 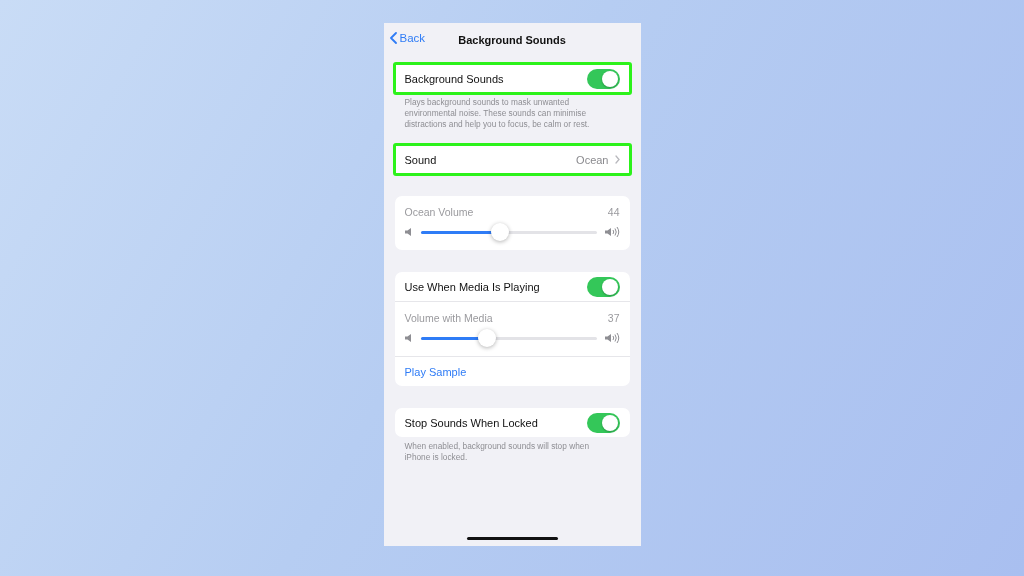 What do you see at coordinates (472, 286) in the screenshot?
I see `setting-label: Use When Media Is Playing` at bounding box center [472, 286].